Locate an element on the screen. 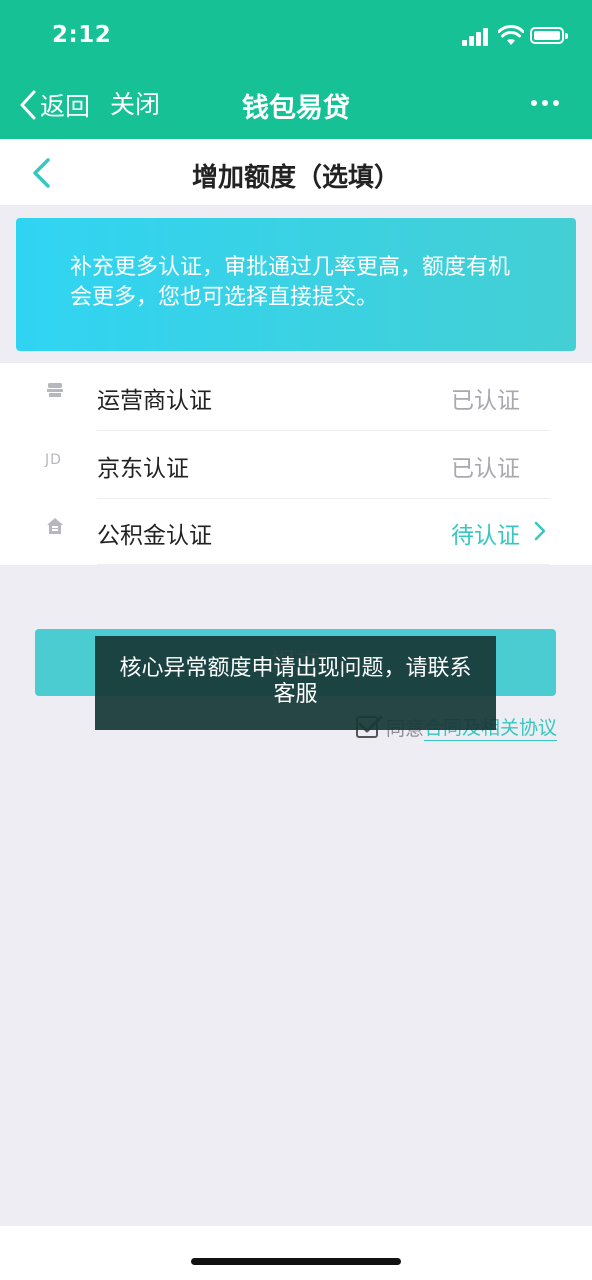 This screenshot has height=1280, width=592. error-toast: 核心异常额度申请出现问题，请联系客服 is located at coordinates (295, 683).